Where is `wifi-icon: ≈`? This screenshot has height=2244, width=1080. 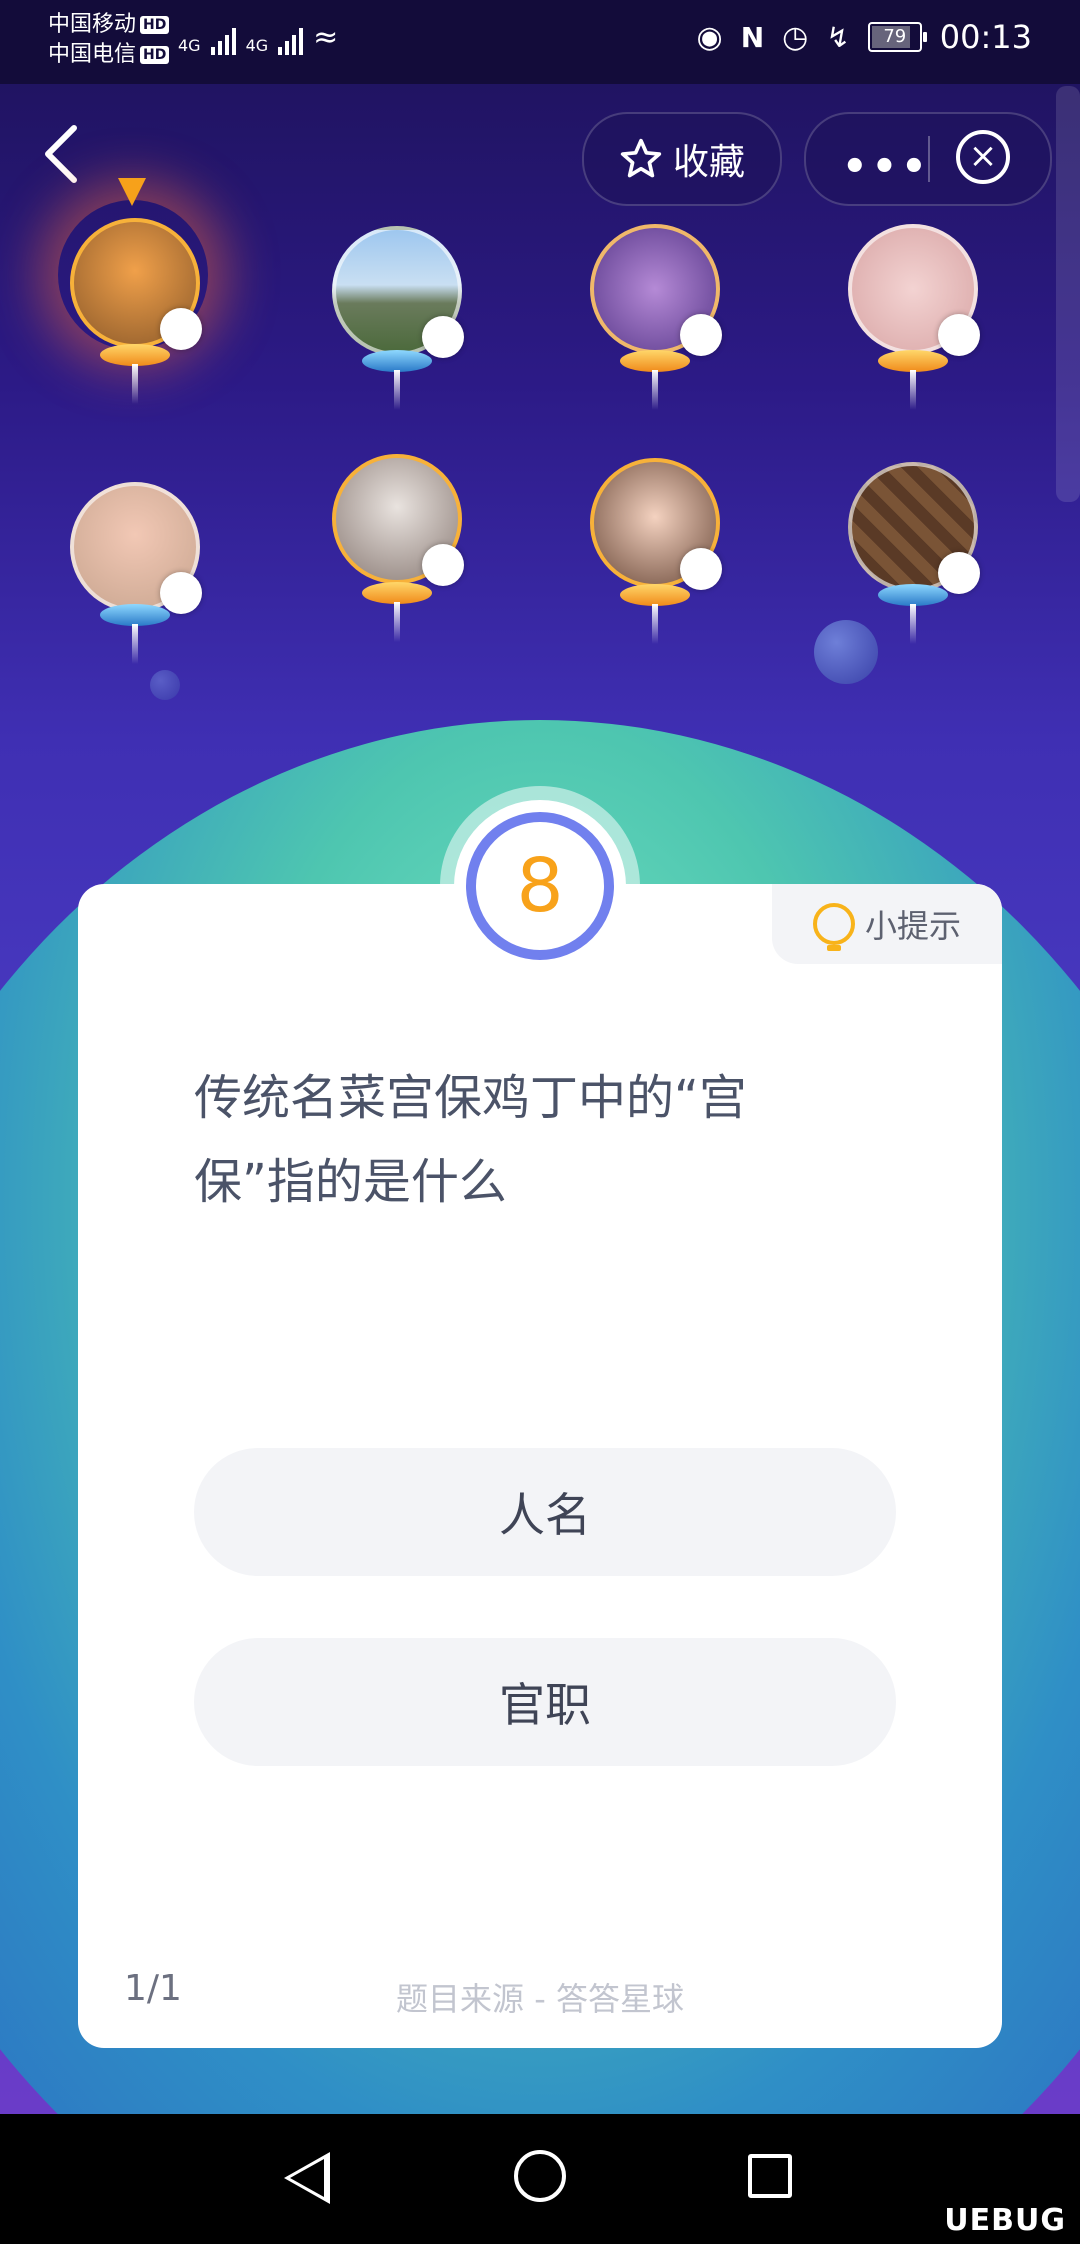
wifi-icon: ≈ is located at coordinates (326, 37).